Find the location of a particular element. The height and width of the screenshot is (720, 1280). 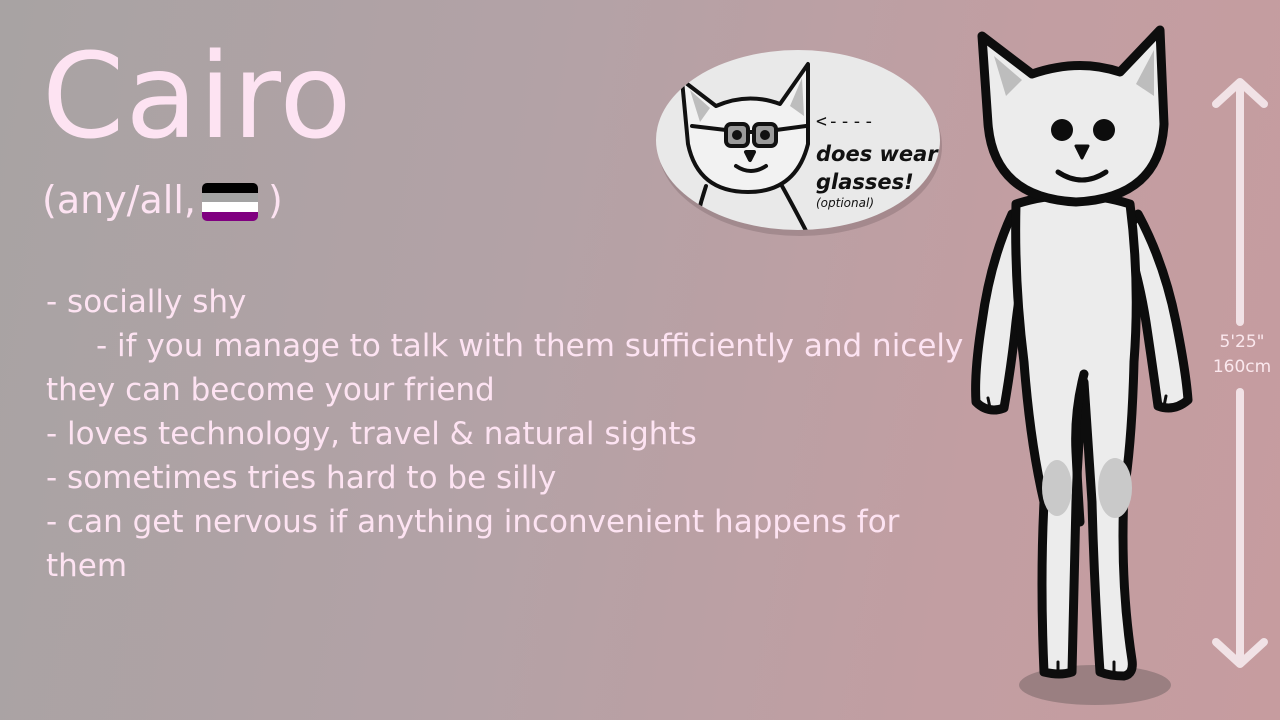

right-eye is located at coordinates (1104, 130).